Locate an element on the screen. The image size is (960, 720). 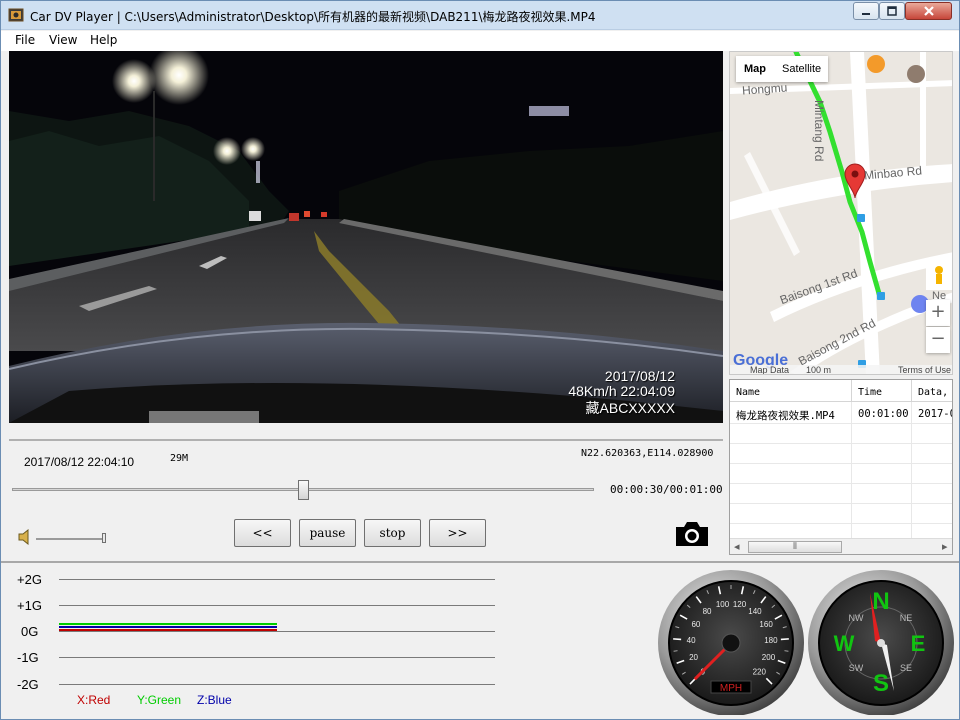
rewind-button: << is located at coordinates (262, 533).